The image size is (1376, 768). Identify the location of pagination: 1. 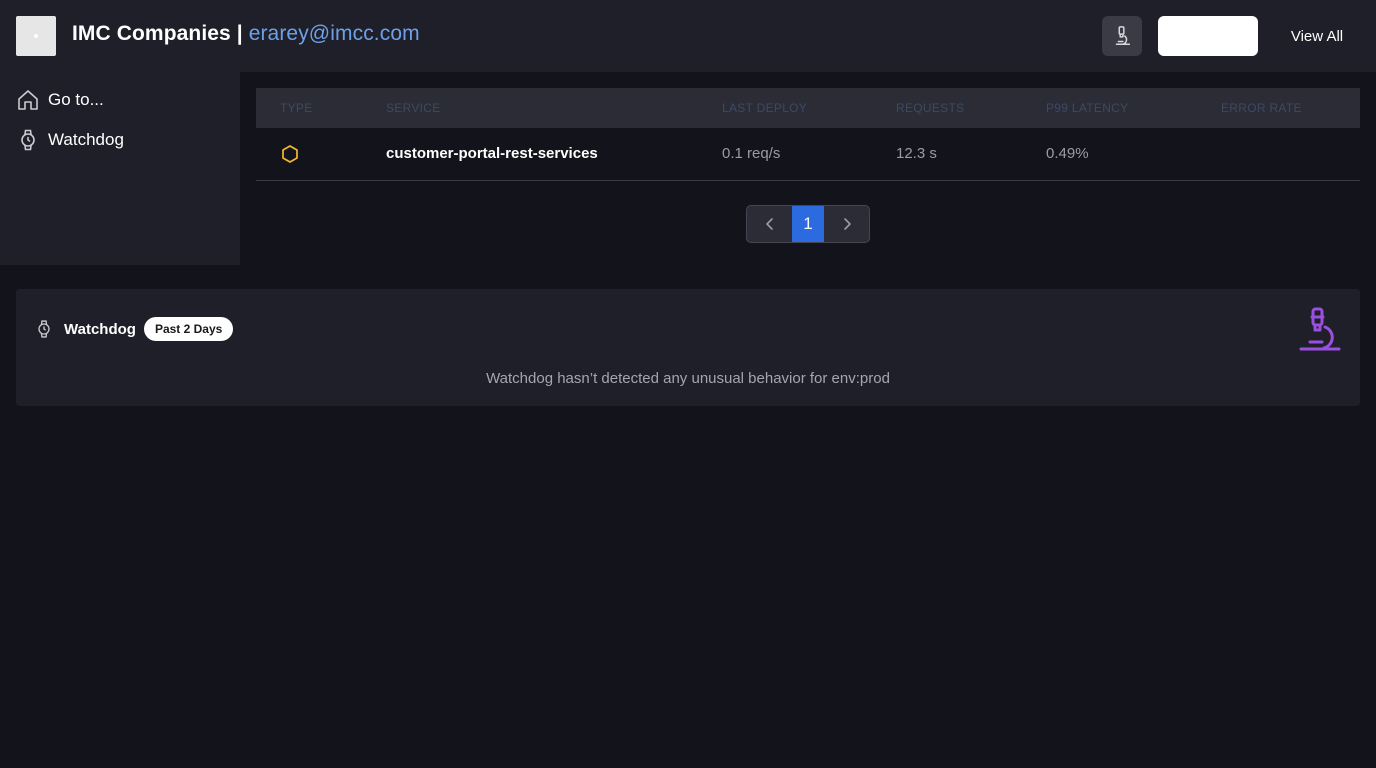
(808, 224).